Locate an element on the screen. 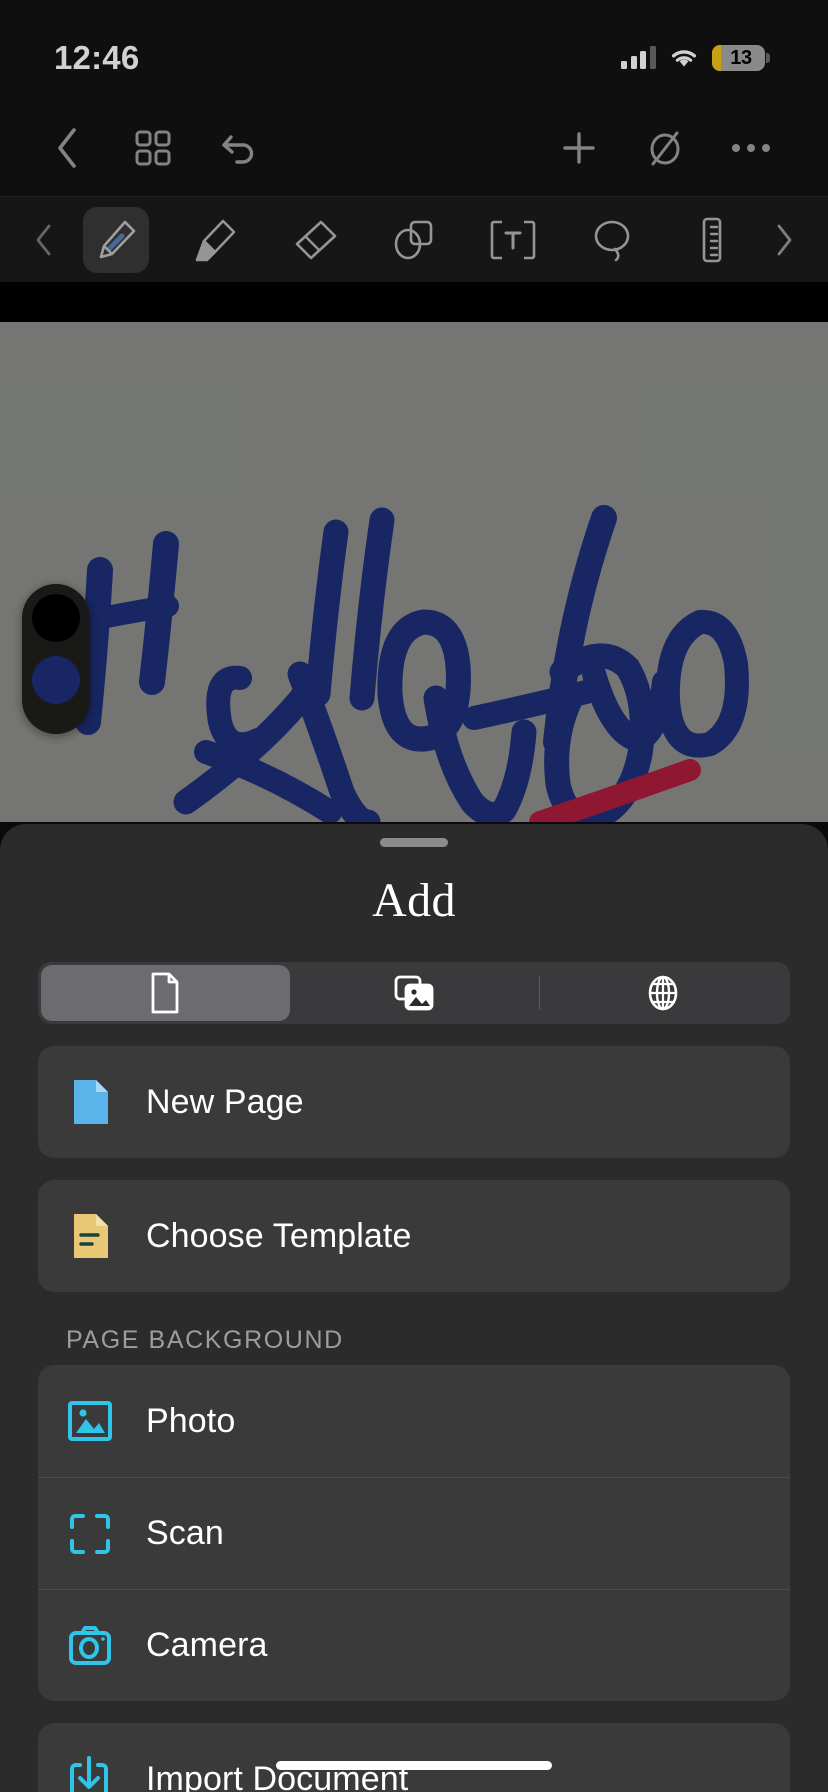 The image size is (828, 1792). chevron-left-icon is located at coordinates (43, 239).